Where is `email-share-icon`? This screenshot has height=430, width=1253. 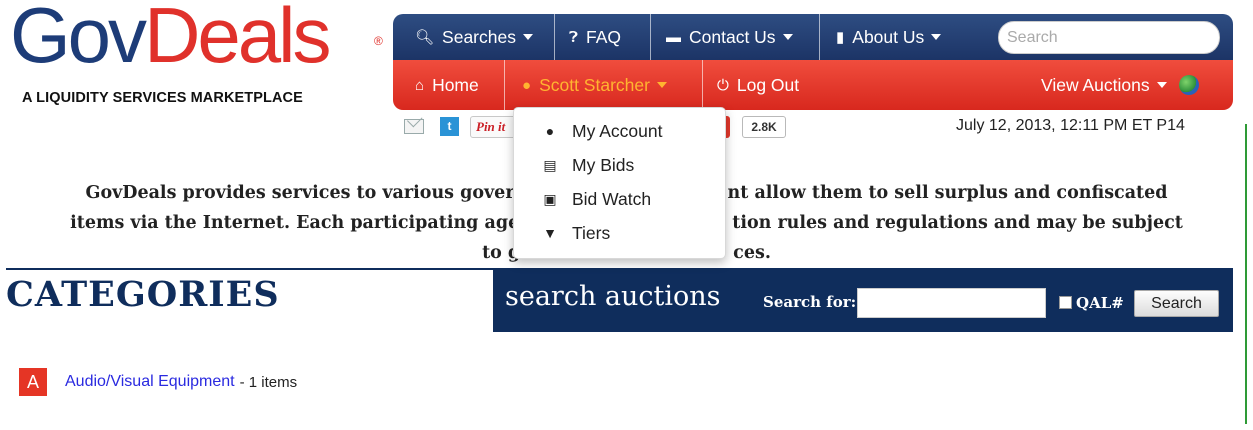 email-share-icon is located at coordinates (414, 126).